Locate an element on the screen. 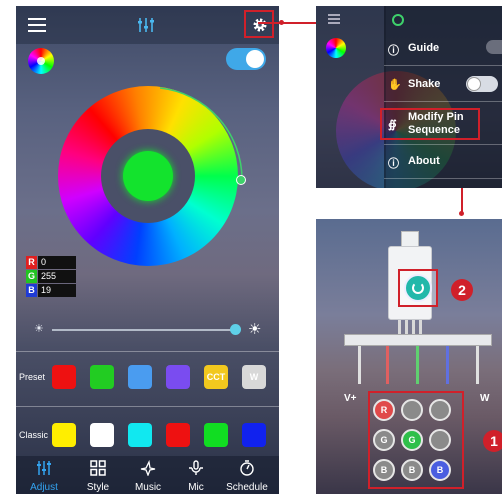  gear-icon is located at coordinates (260, 25).